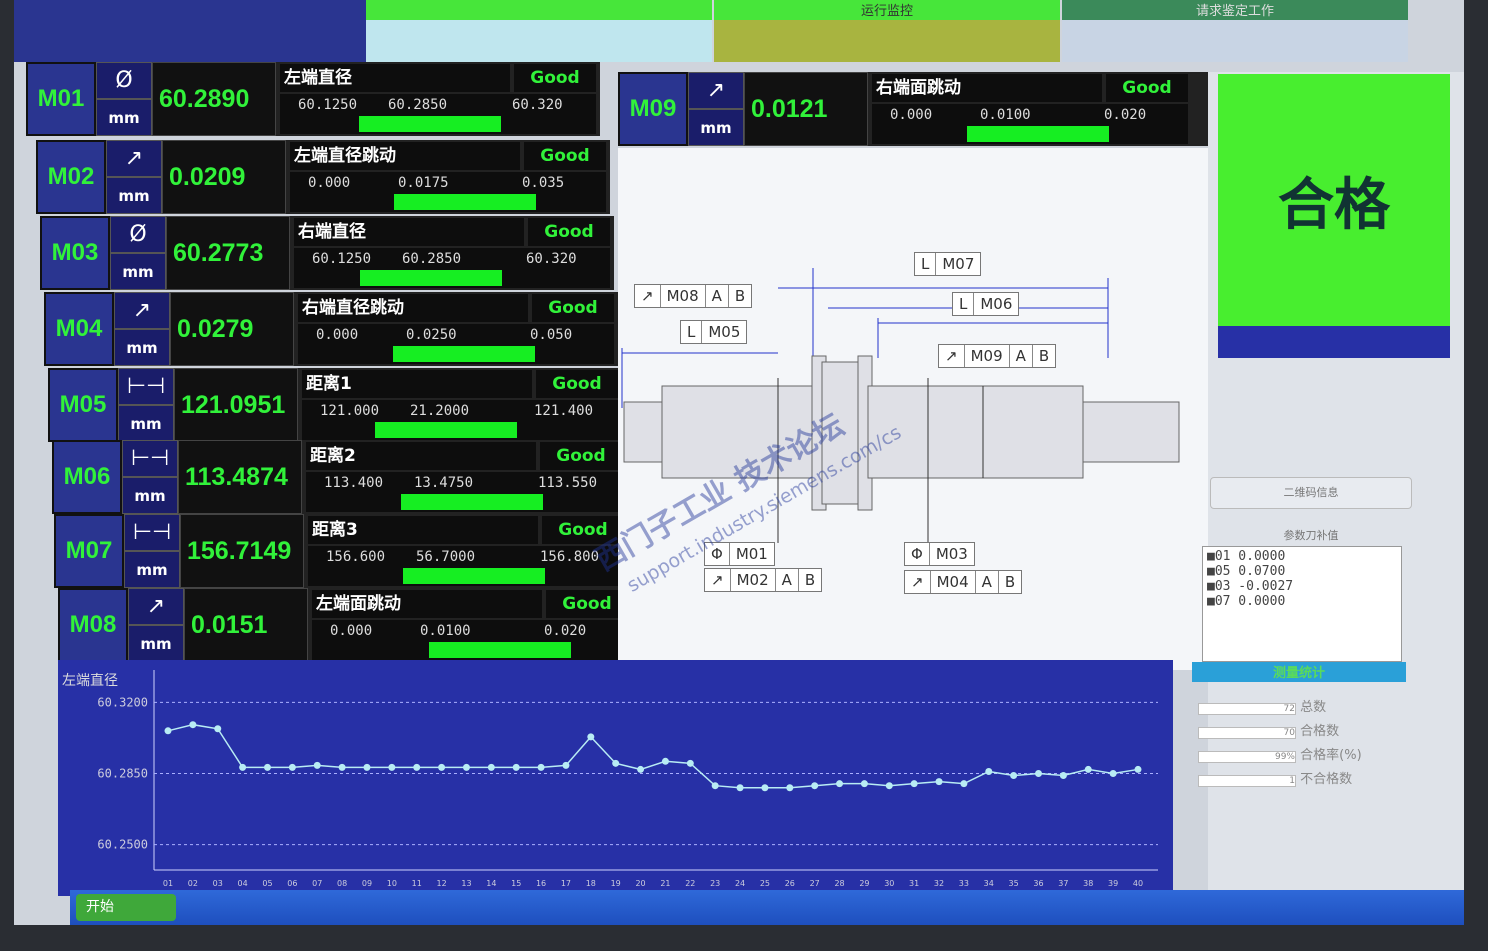 The image size is (1488, 951). What do you see at coordinates (1235, 10) in the screenshot?
I see `top-tab-request: 请求鉴定工作` at bounding box center [1235, 10].